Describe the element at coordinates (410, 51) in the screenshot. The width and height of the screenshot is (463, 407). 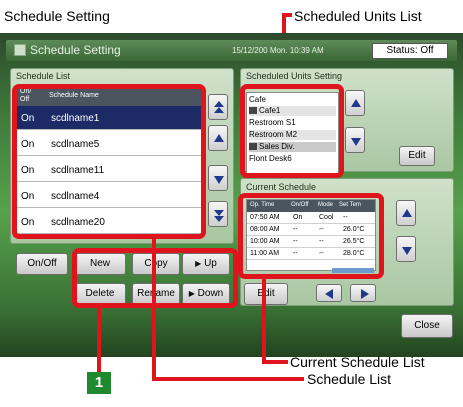
I see `status-badge: Status: Off` at that location.